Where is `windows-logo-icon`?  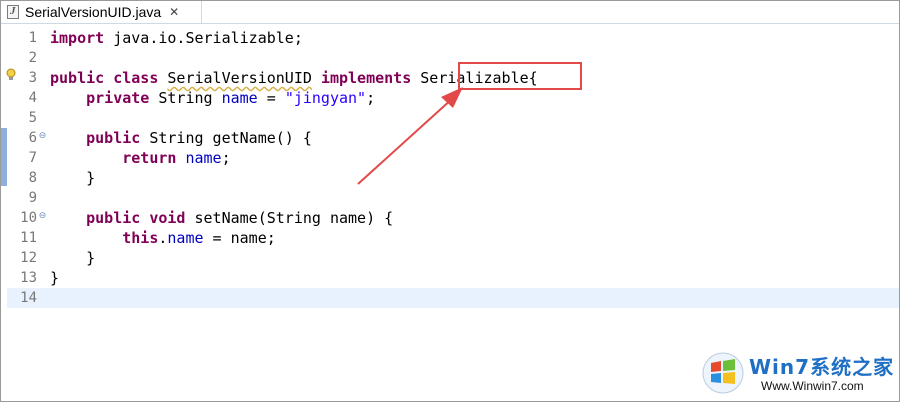 windows-logo-icon is located at coordinates (723, 373).